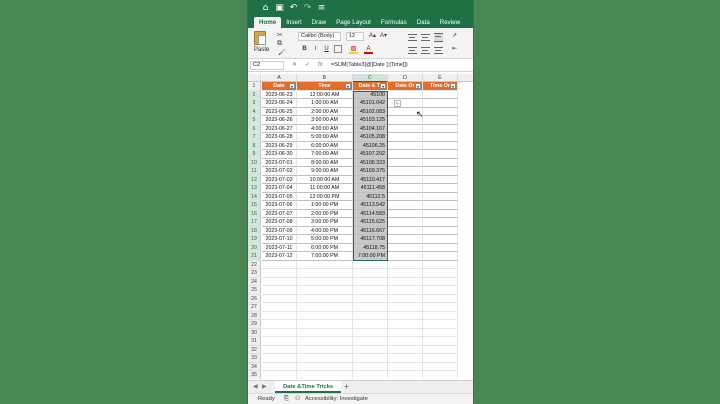 The height and width of the screenshot is (404, 720). What do you see at coordinates (254, 94) in the screenshot?
I see `row-header: 2` at bounding box center [254, 94].